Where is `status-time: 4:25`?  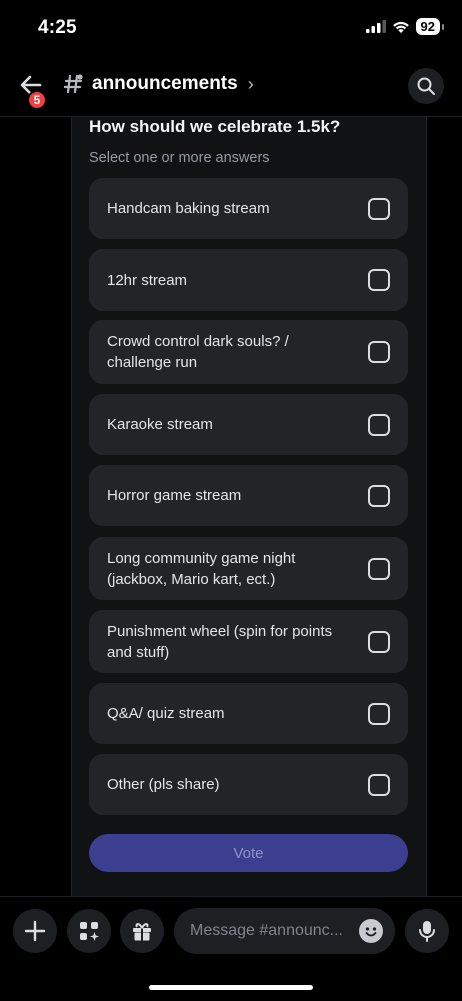
status-time: 4:25 is located at coordinates (57, 27).